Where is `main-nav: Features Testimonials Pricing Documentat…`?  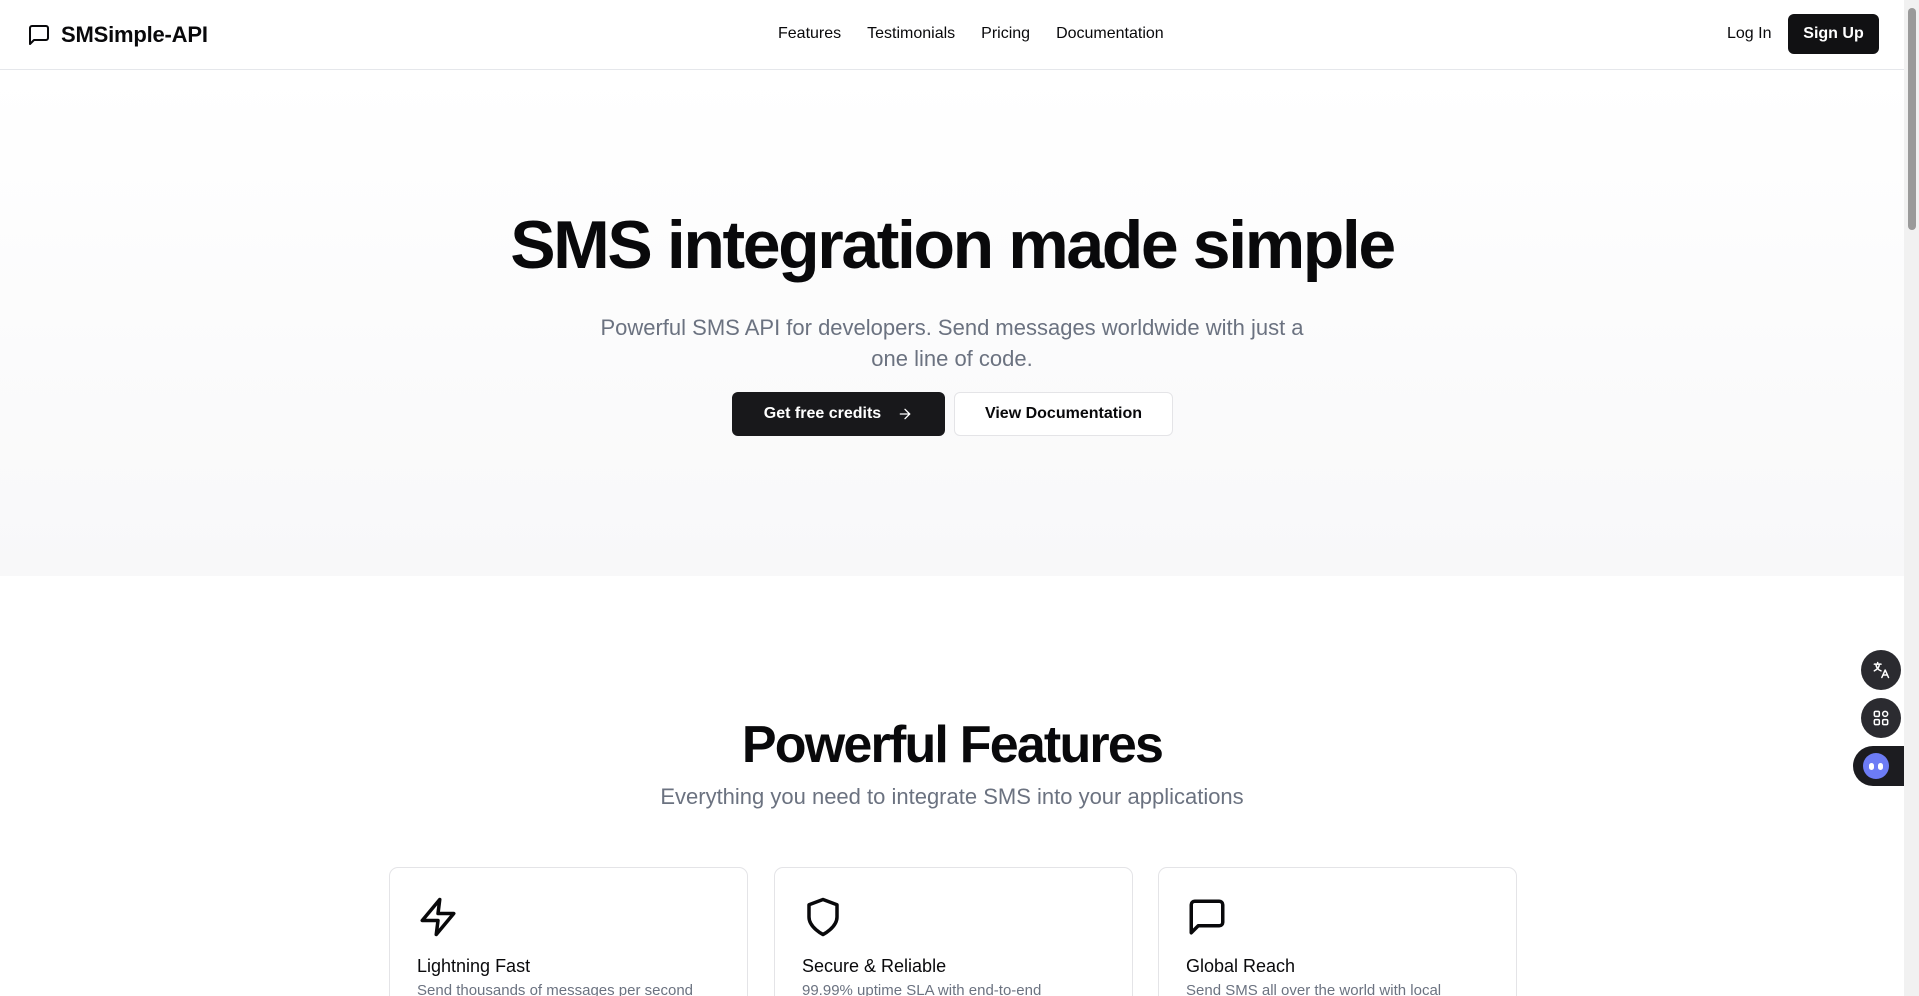
main-nav: Features Testimonials Pricing Documentat… is located at coordinates (971, 34).